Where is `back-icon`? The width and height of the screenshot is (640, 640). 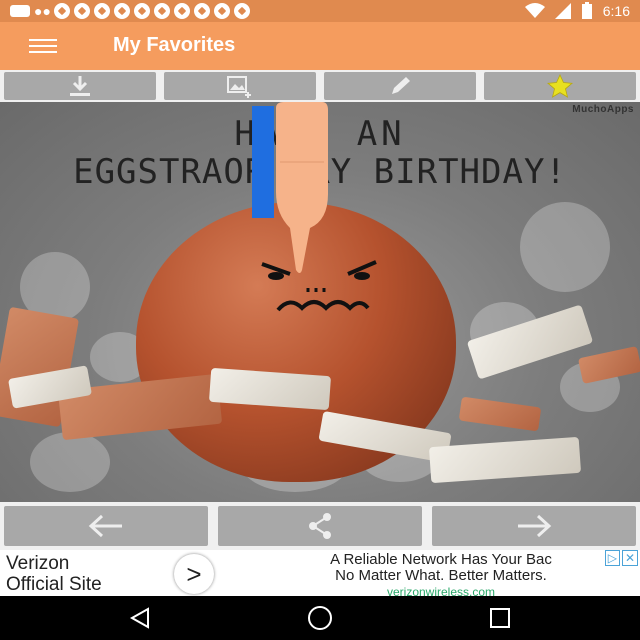 back-icon is located at coordinates (139, 618).